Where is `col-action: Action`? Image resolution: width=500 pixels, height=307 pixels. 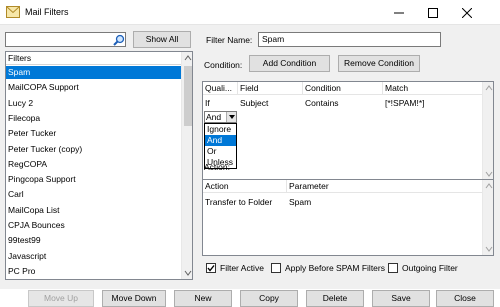 col-action: Action is located at coordinates (245, 186).